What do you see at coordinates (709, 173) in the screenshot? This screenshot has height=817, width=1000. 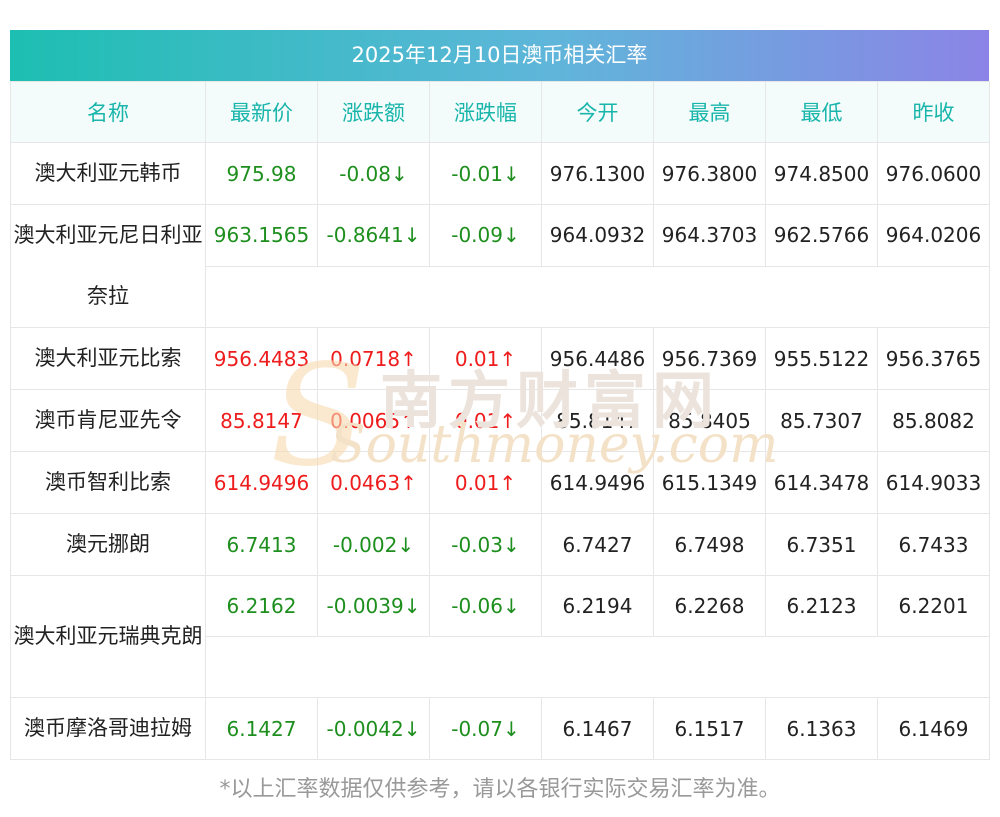 I see `cell-high: 976.3800` at bounding box center [709, 173].